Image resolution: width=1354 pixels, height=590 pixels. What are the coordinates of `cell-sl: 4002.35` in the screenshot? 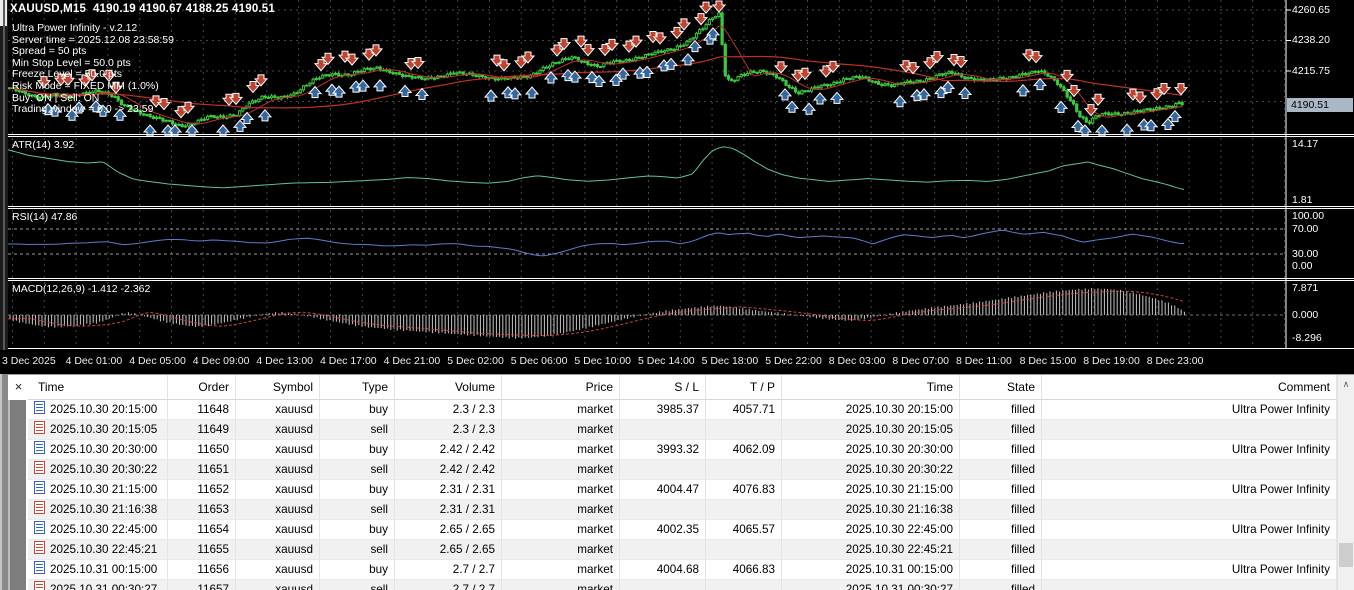 It's located at (663, 529).